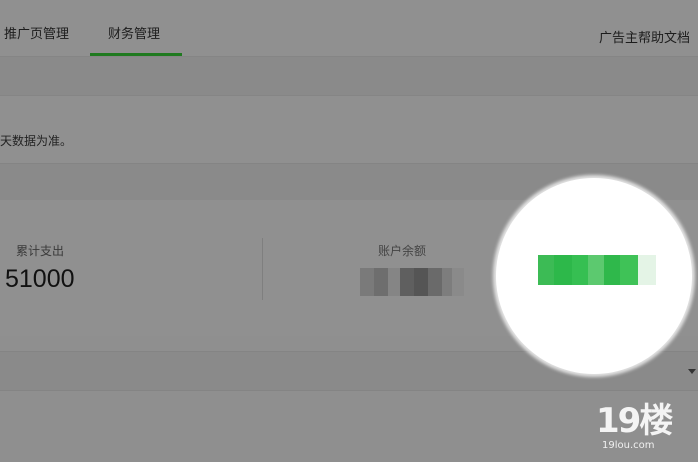 This screenshot has width=698, height=462. I want to click on total-spend-label: 累计支出, so click(40, 251).